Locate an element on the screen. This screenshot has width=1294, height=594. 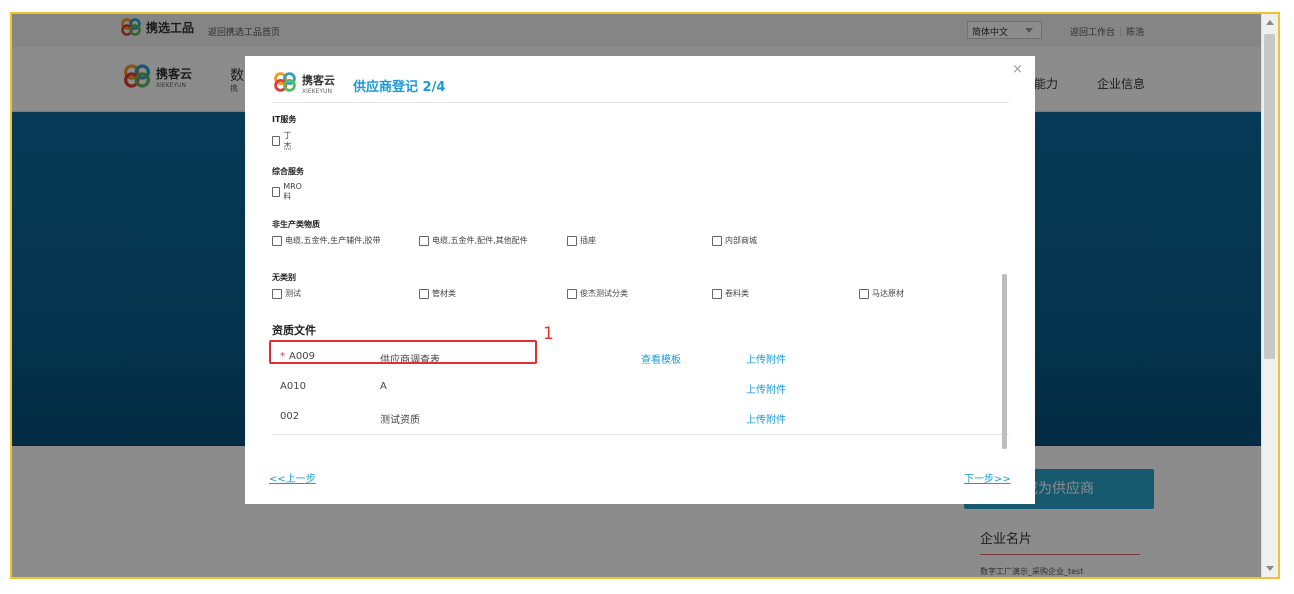
doc-row: 002 测试资质 上传附件 is located at coordinates (640, 417).